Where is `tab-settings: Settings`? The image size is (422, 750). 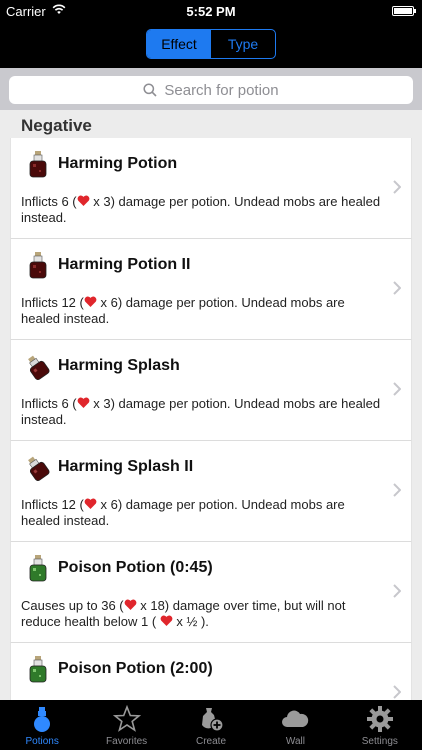 tab-settings: Settings is located at coordinates (380, 725).